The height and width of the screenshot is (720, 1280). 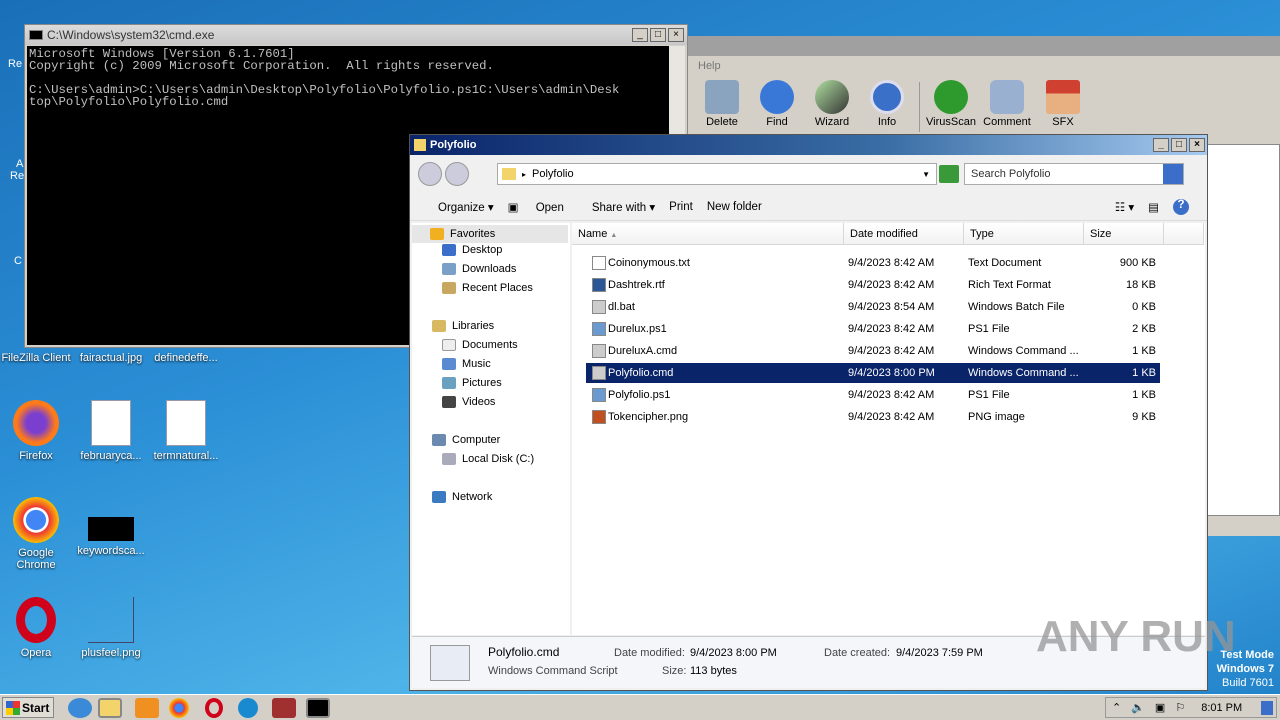 I want to click on address-row: ▸ Polyfolio ▼ Search Polyfolio, so click(x=808, y=174).